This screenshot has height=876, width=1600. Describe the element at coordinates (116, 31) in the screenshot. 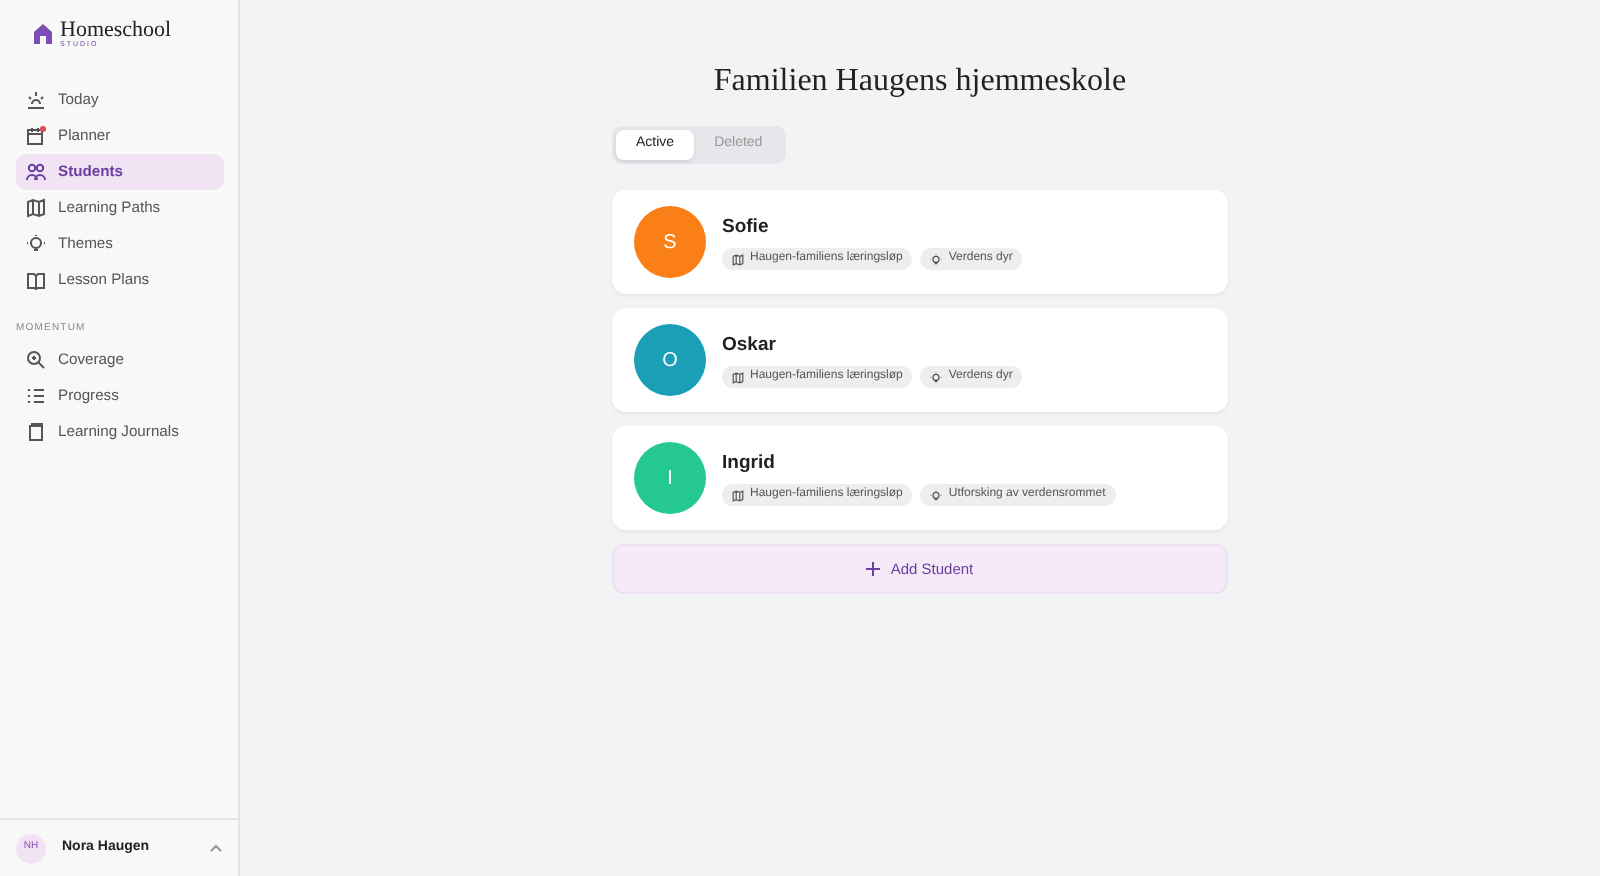

I see `brand-name: Homeschool` at that location.